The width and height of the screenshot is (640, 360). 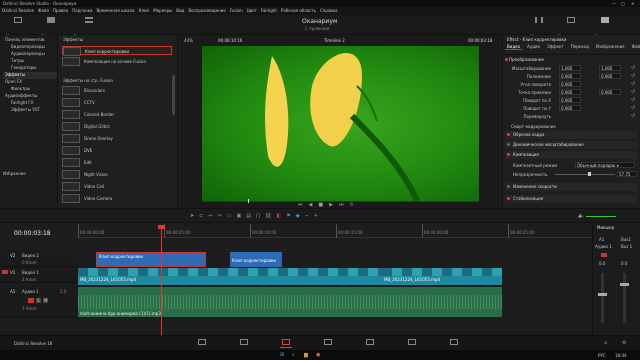 I want to click on toolbox-item: Open FX, so click(x=30, y=82).